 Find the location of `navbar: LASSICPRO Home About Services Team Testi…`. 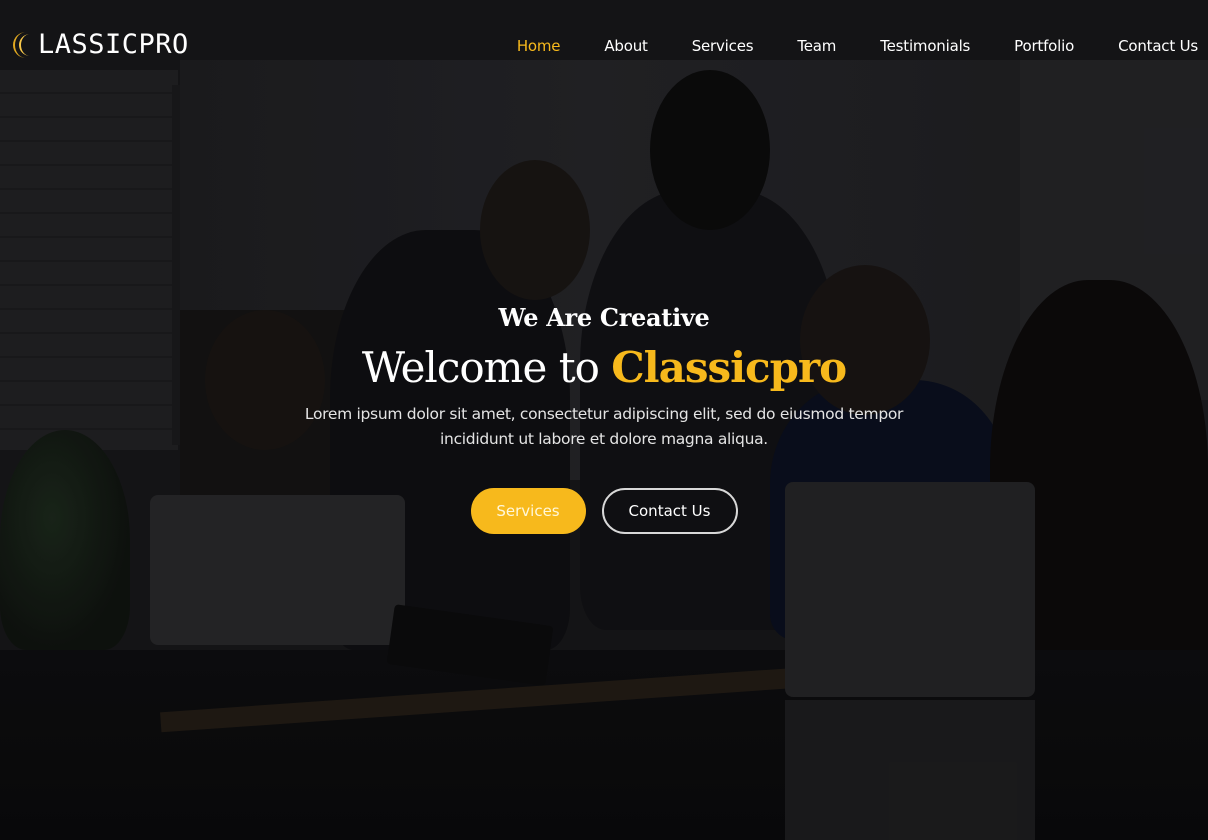

navbar: LASSICPRO Home About Services Team Testi… is located at coordinates (604, 46).